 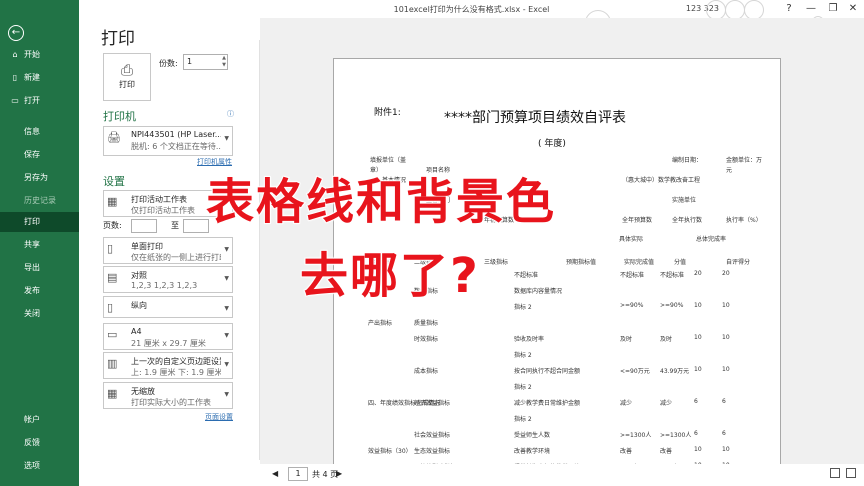 I want to click on sheet-cell: 金额单位：万, so click(x=744, y=160).